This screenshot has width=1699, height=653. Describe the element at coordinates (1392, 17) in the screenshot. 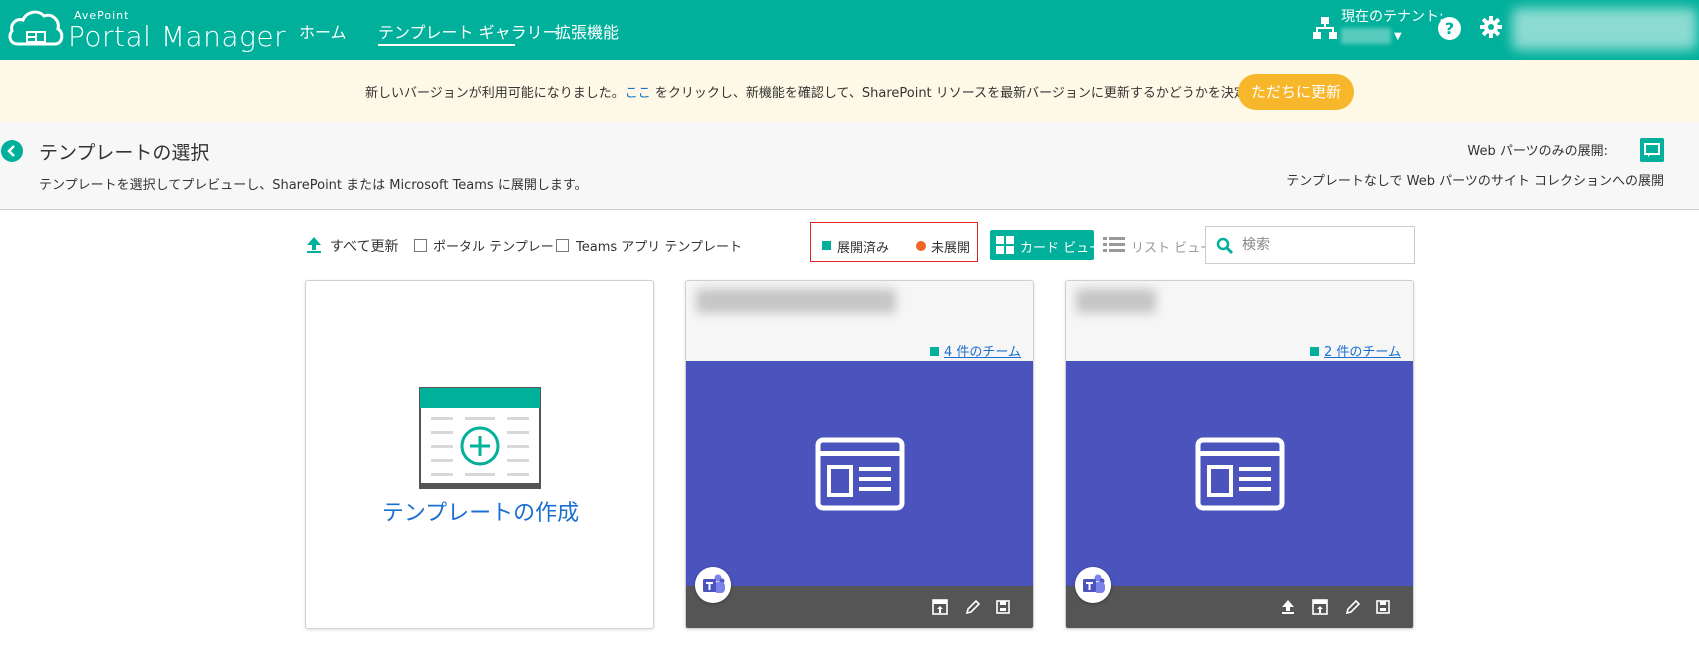

I see `tenant-label: 現在のテナント:` at that location.